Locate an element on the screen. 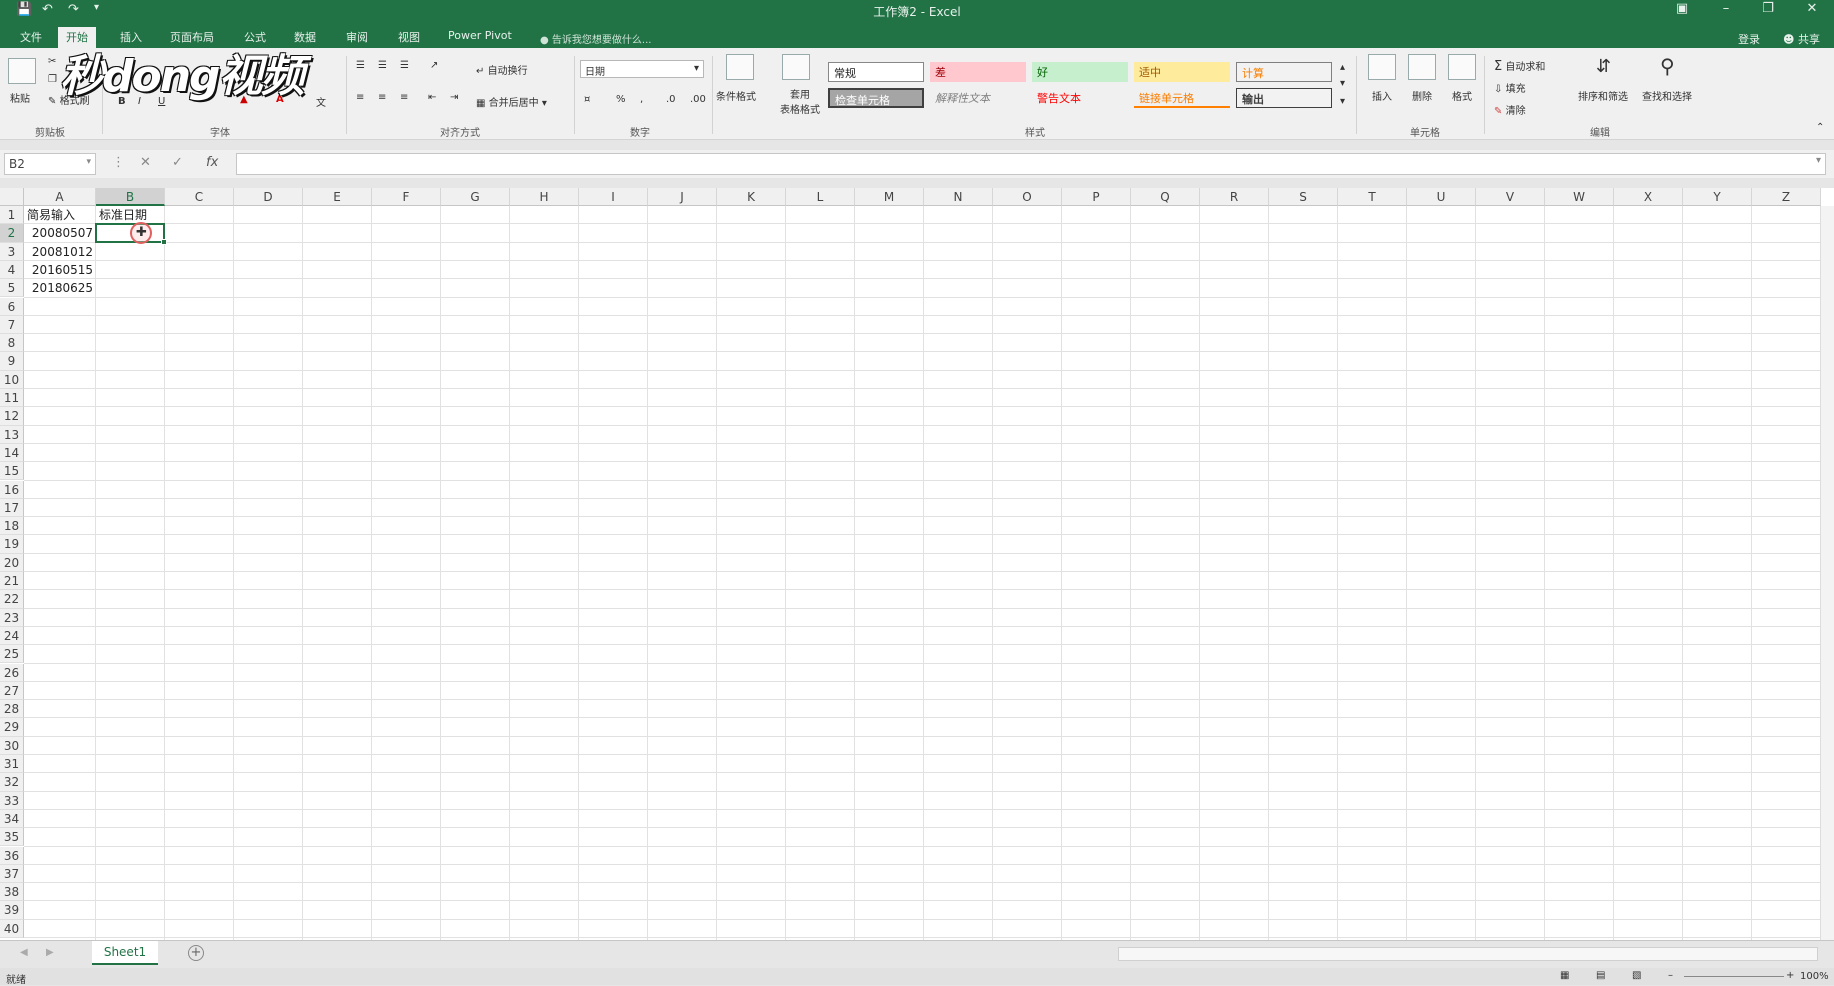 The width and height of the screenshot is (1834, 986). align-center-icon: ≡ is located at coordinates (382, 97).